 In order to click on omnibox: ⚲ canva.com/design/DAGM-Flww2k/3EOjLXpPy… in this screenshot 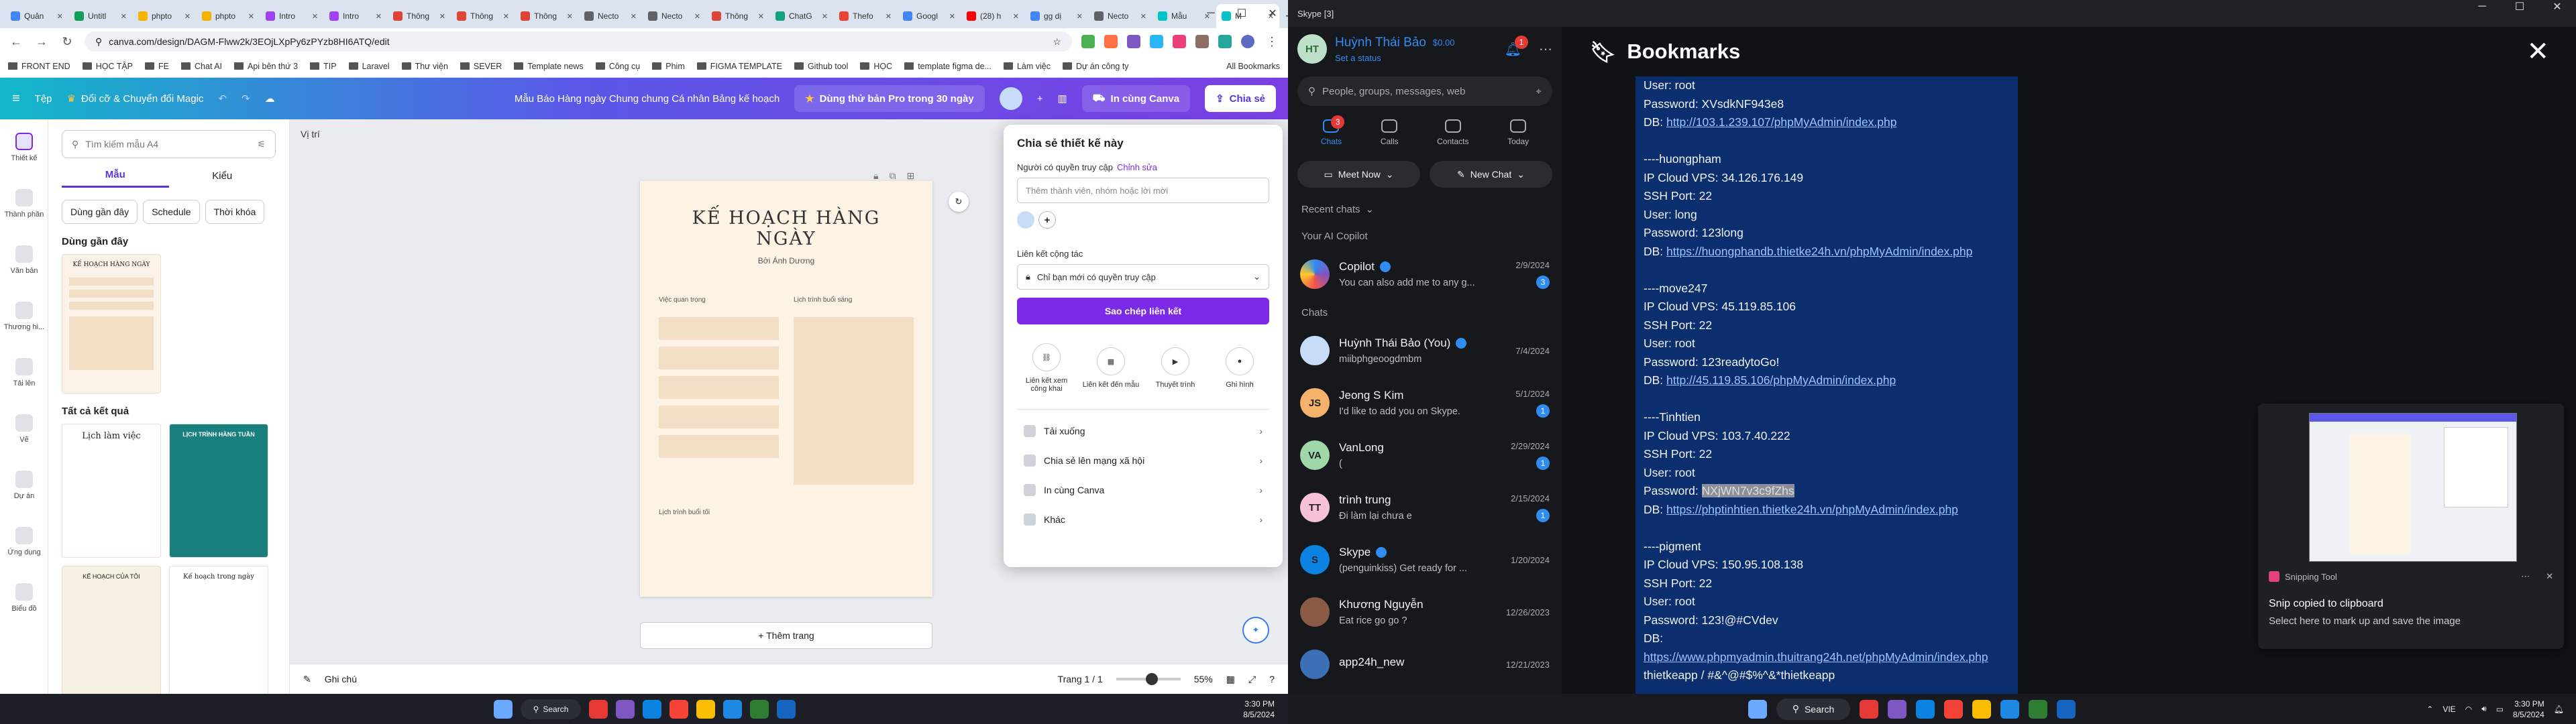, I will do `click(578, 42)`.